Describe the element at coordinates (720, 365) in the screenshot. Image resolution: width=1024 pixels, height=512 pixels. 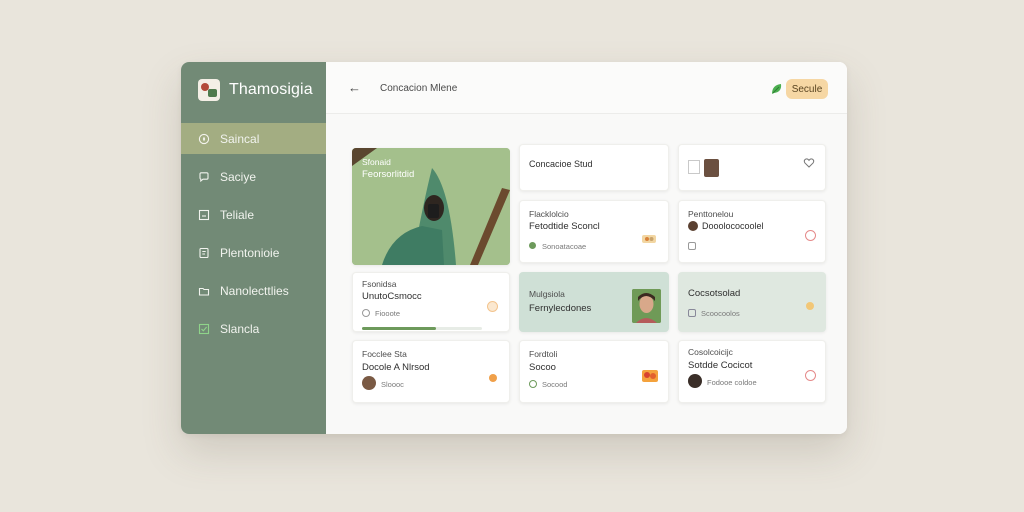
I see `card-title: Sotdde Cocicot` at that location.